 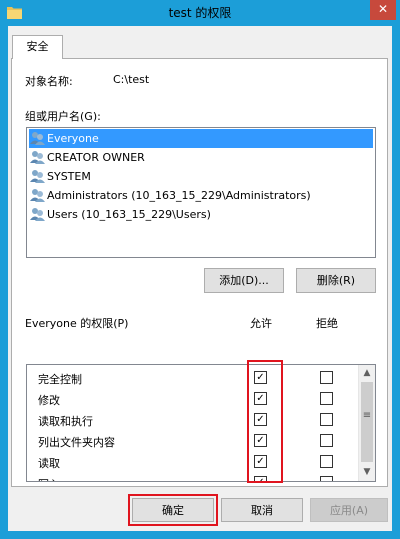 What do you see at coordinates (192, 398) in the screenshot?
I see `permission-row-modify: 修改 ✓` at bounding box center [192, 398].